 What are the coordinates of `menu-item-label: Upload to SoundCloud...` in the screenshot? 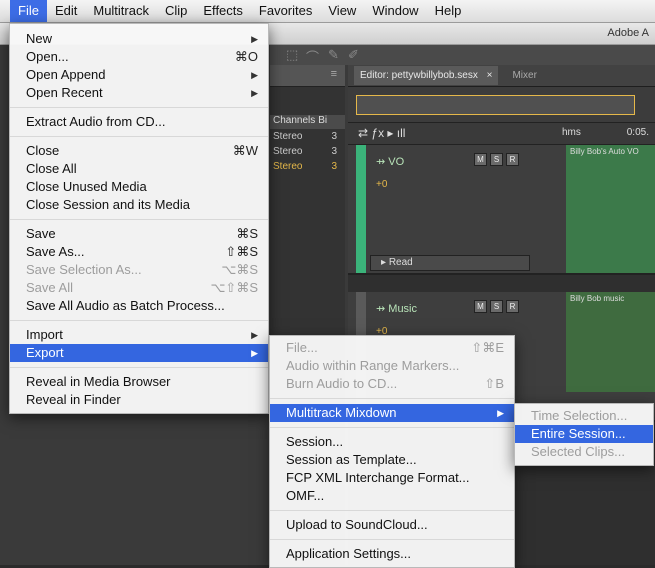 It's located at (357, 524).